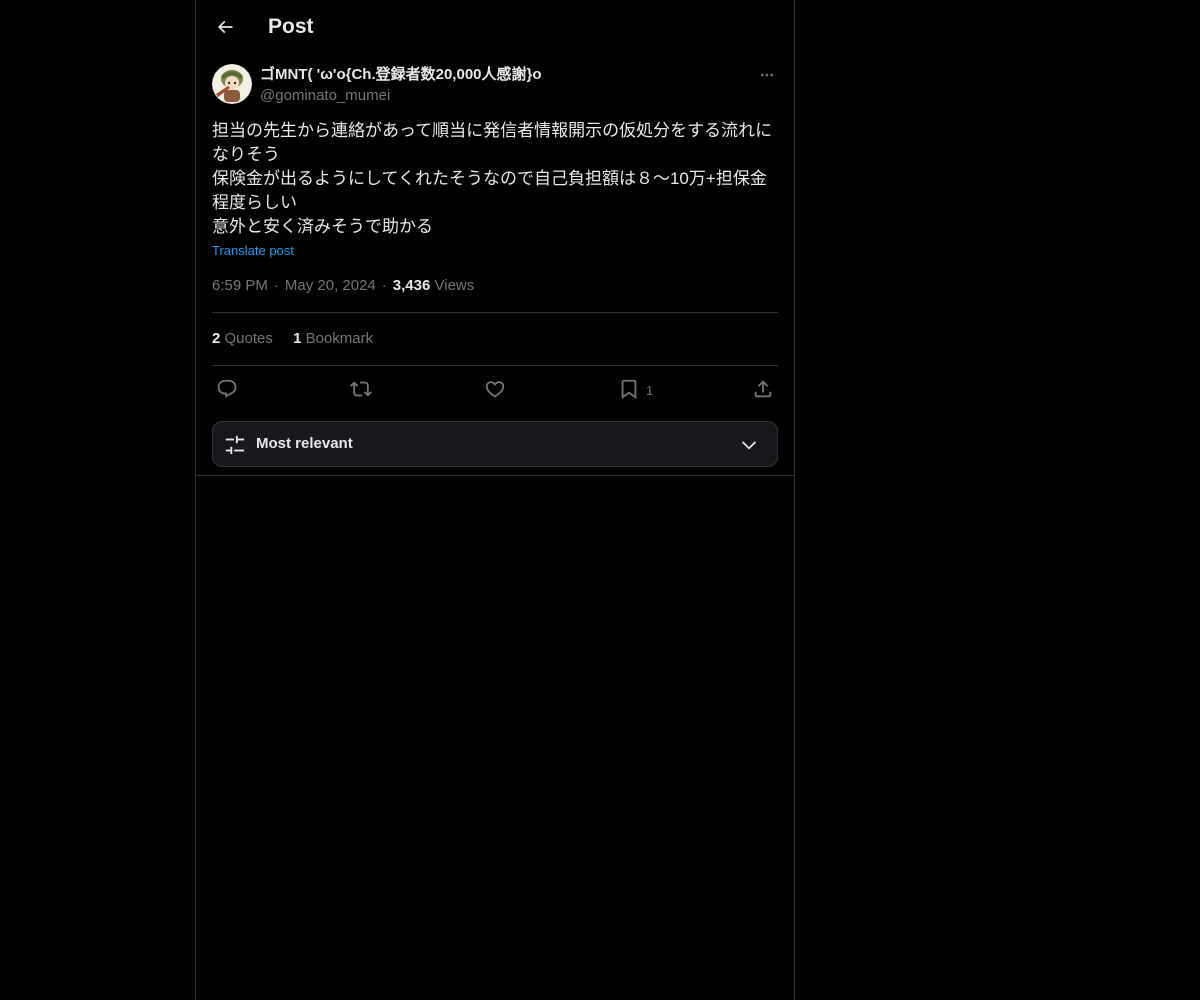  Describe the element at coordinates (492, 142) in the screenshot. I see `post-text-line: 担当の先生から連絡があって順当に発信者情報開示の仮処分をする流れになりそう` at that location.